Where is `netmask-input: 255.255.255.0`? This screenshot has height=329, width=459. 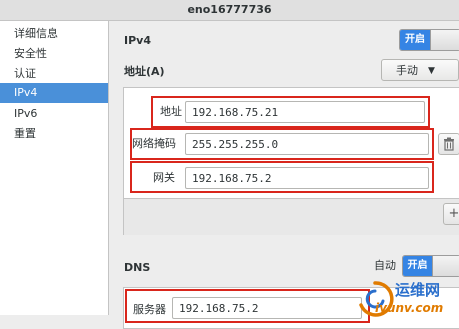 netmask-input: 255.255.255.0 is located at coordinates (307, 144).